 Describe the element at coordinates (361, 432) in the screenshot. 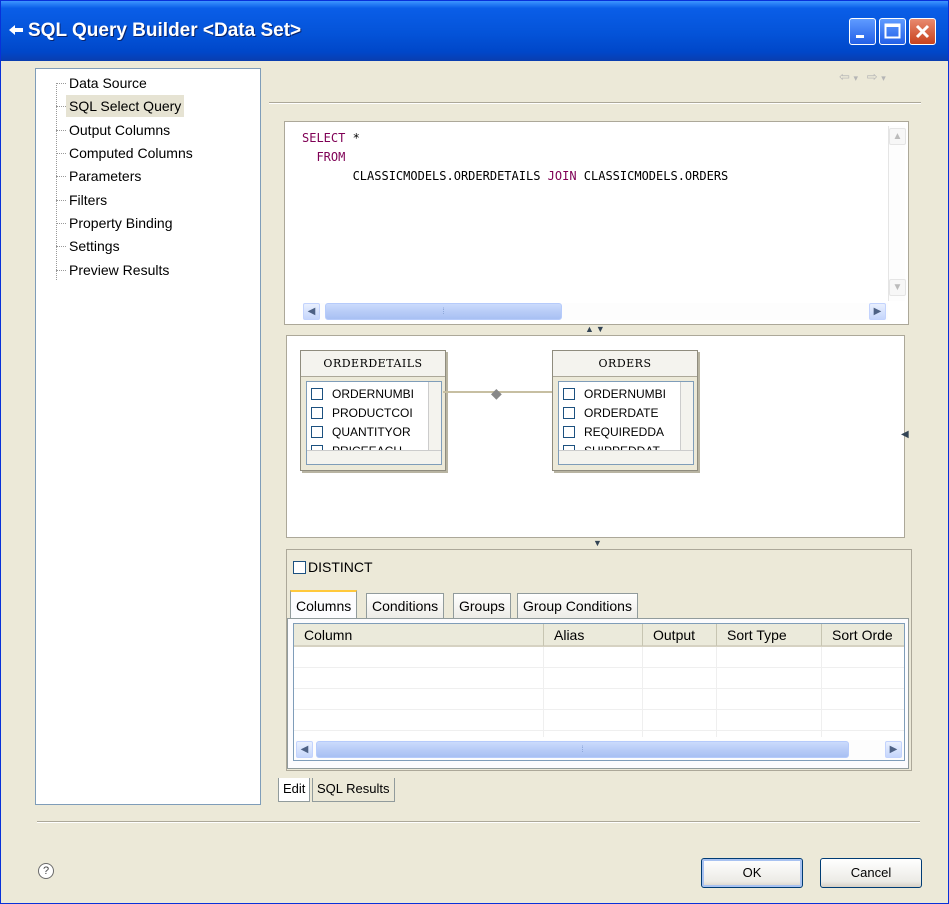

I see `column-row: QUANTITYOR` at that location.